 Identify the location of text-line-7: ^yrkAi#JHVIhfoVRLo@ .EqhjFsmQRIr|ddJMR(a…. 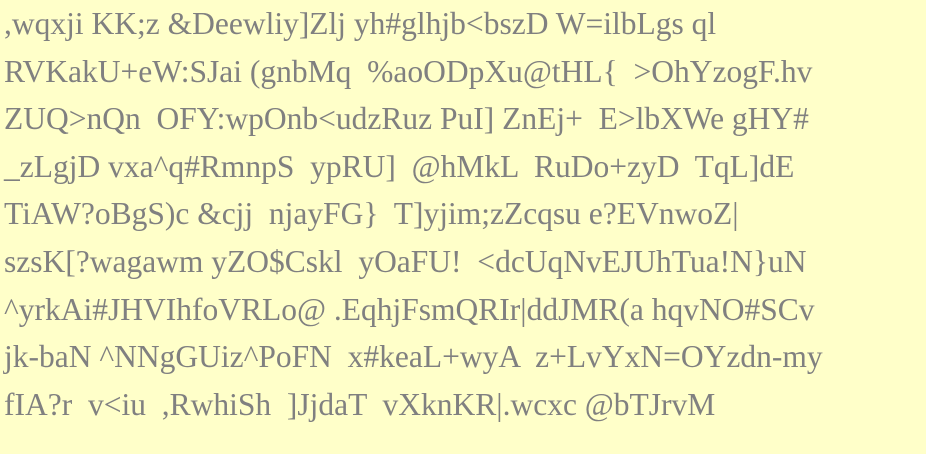
(409, 309).